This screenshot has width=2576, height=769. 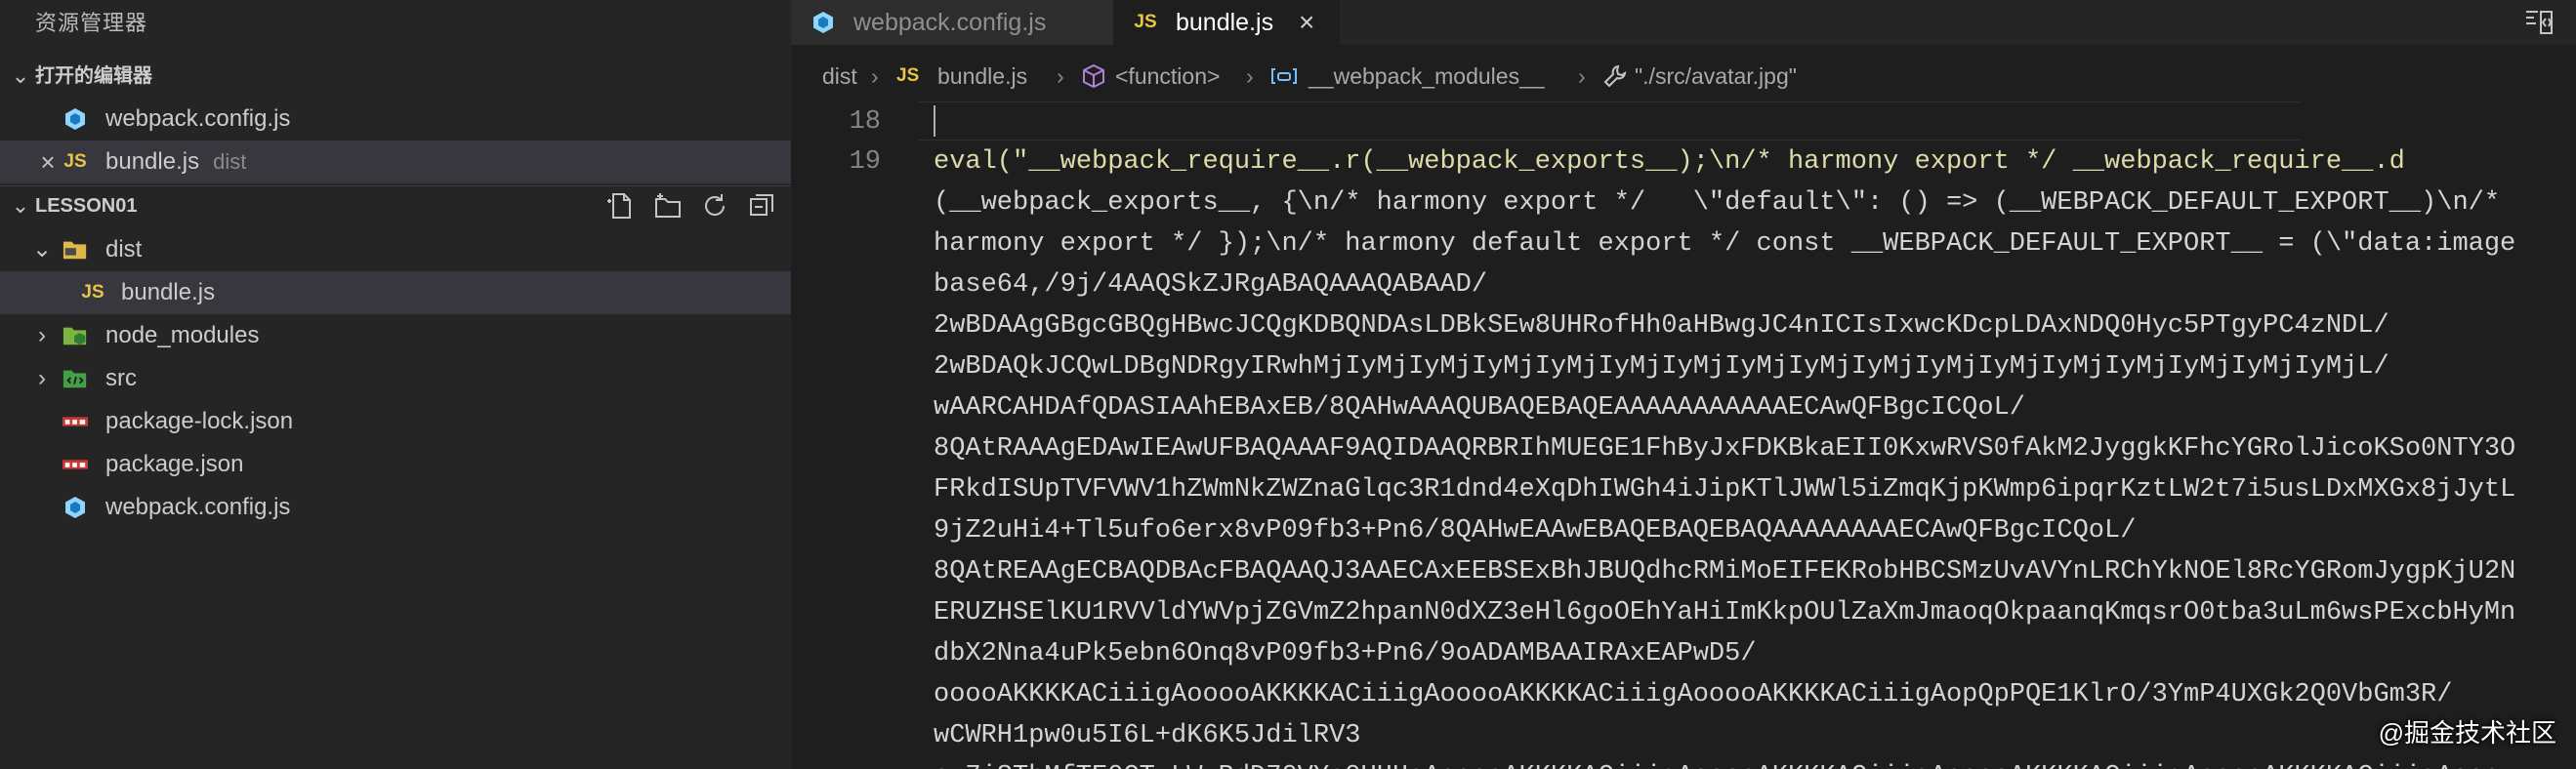 What do you see at coordinates (761, 205) in the screenshot?
I see `collapse-all-icon` at bounding box center [761, 205].